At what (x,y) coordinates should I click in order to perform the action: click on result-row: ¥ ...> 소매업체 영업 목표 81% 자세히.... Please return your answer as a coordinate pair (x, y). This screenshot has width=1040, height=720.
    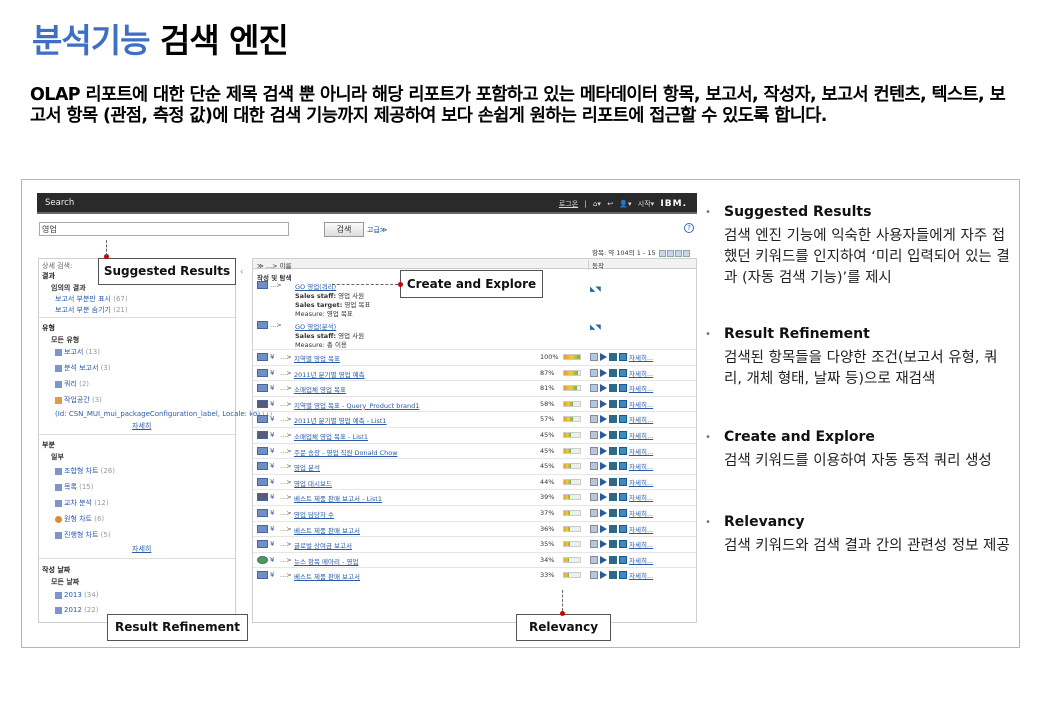
    Looking at the image, I should click on (474, 387).